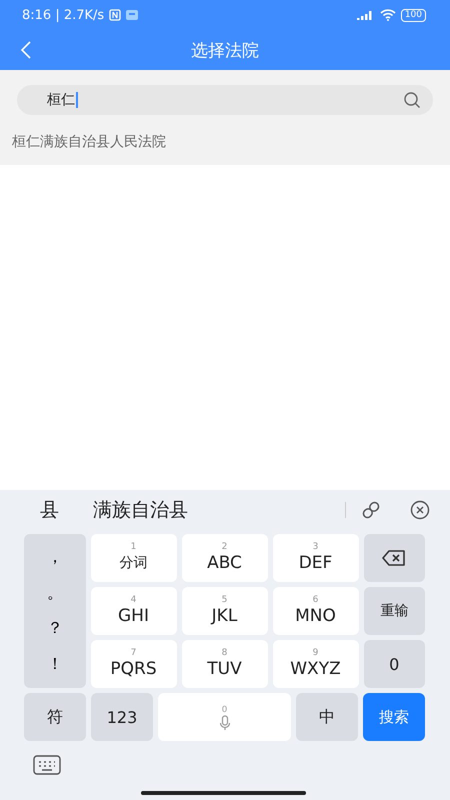 This screenshot has width=450, height=800. What do you see at coordinates (225, 51) in the screenshot?
I see `page-title: 选择法院` at bounding box center [225, 51].